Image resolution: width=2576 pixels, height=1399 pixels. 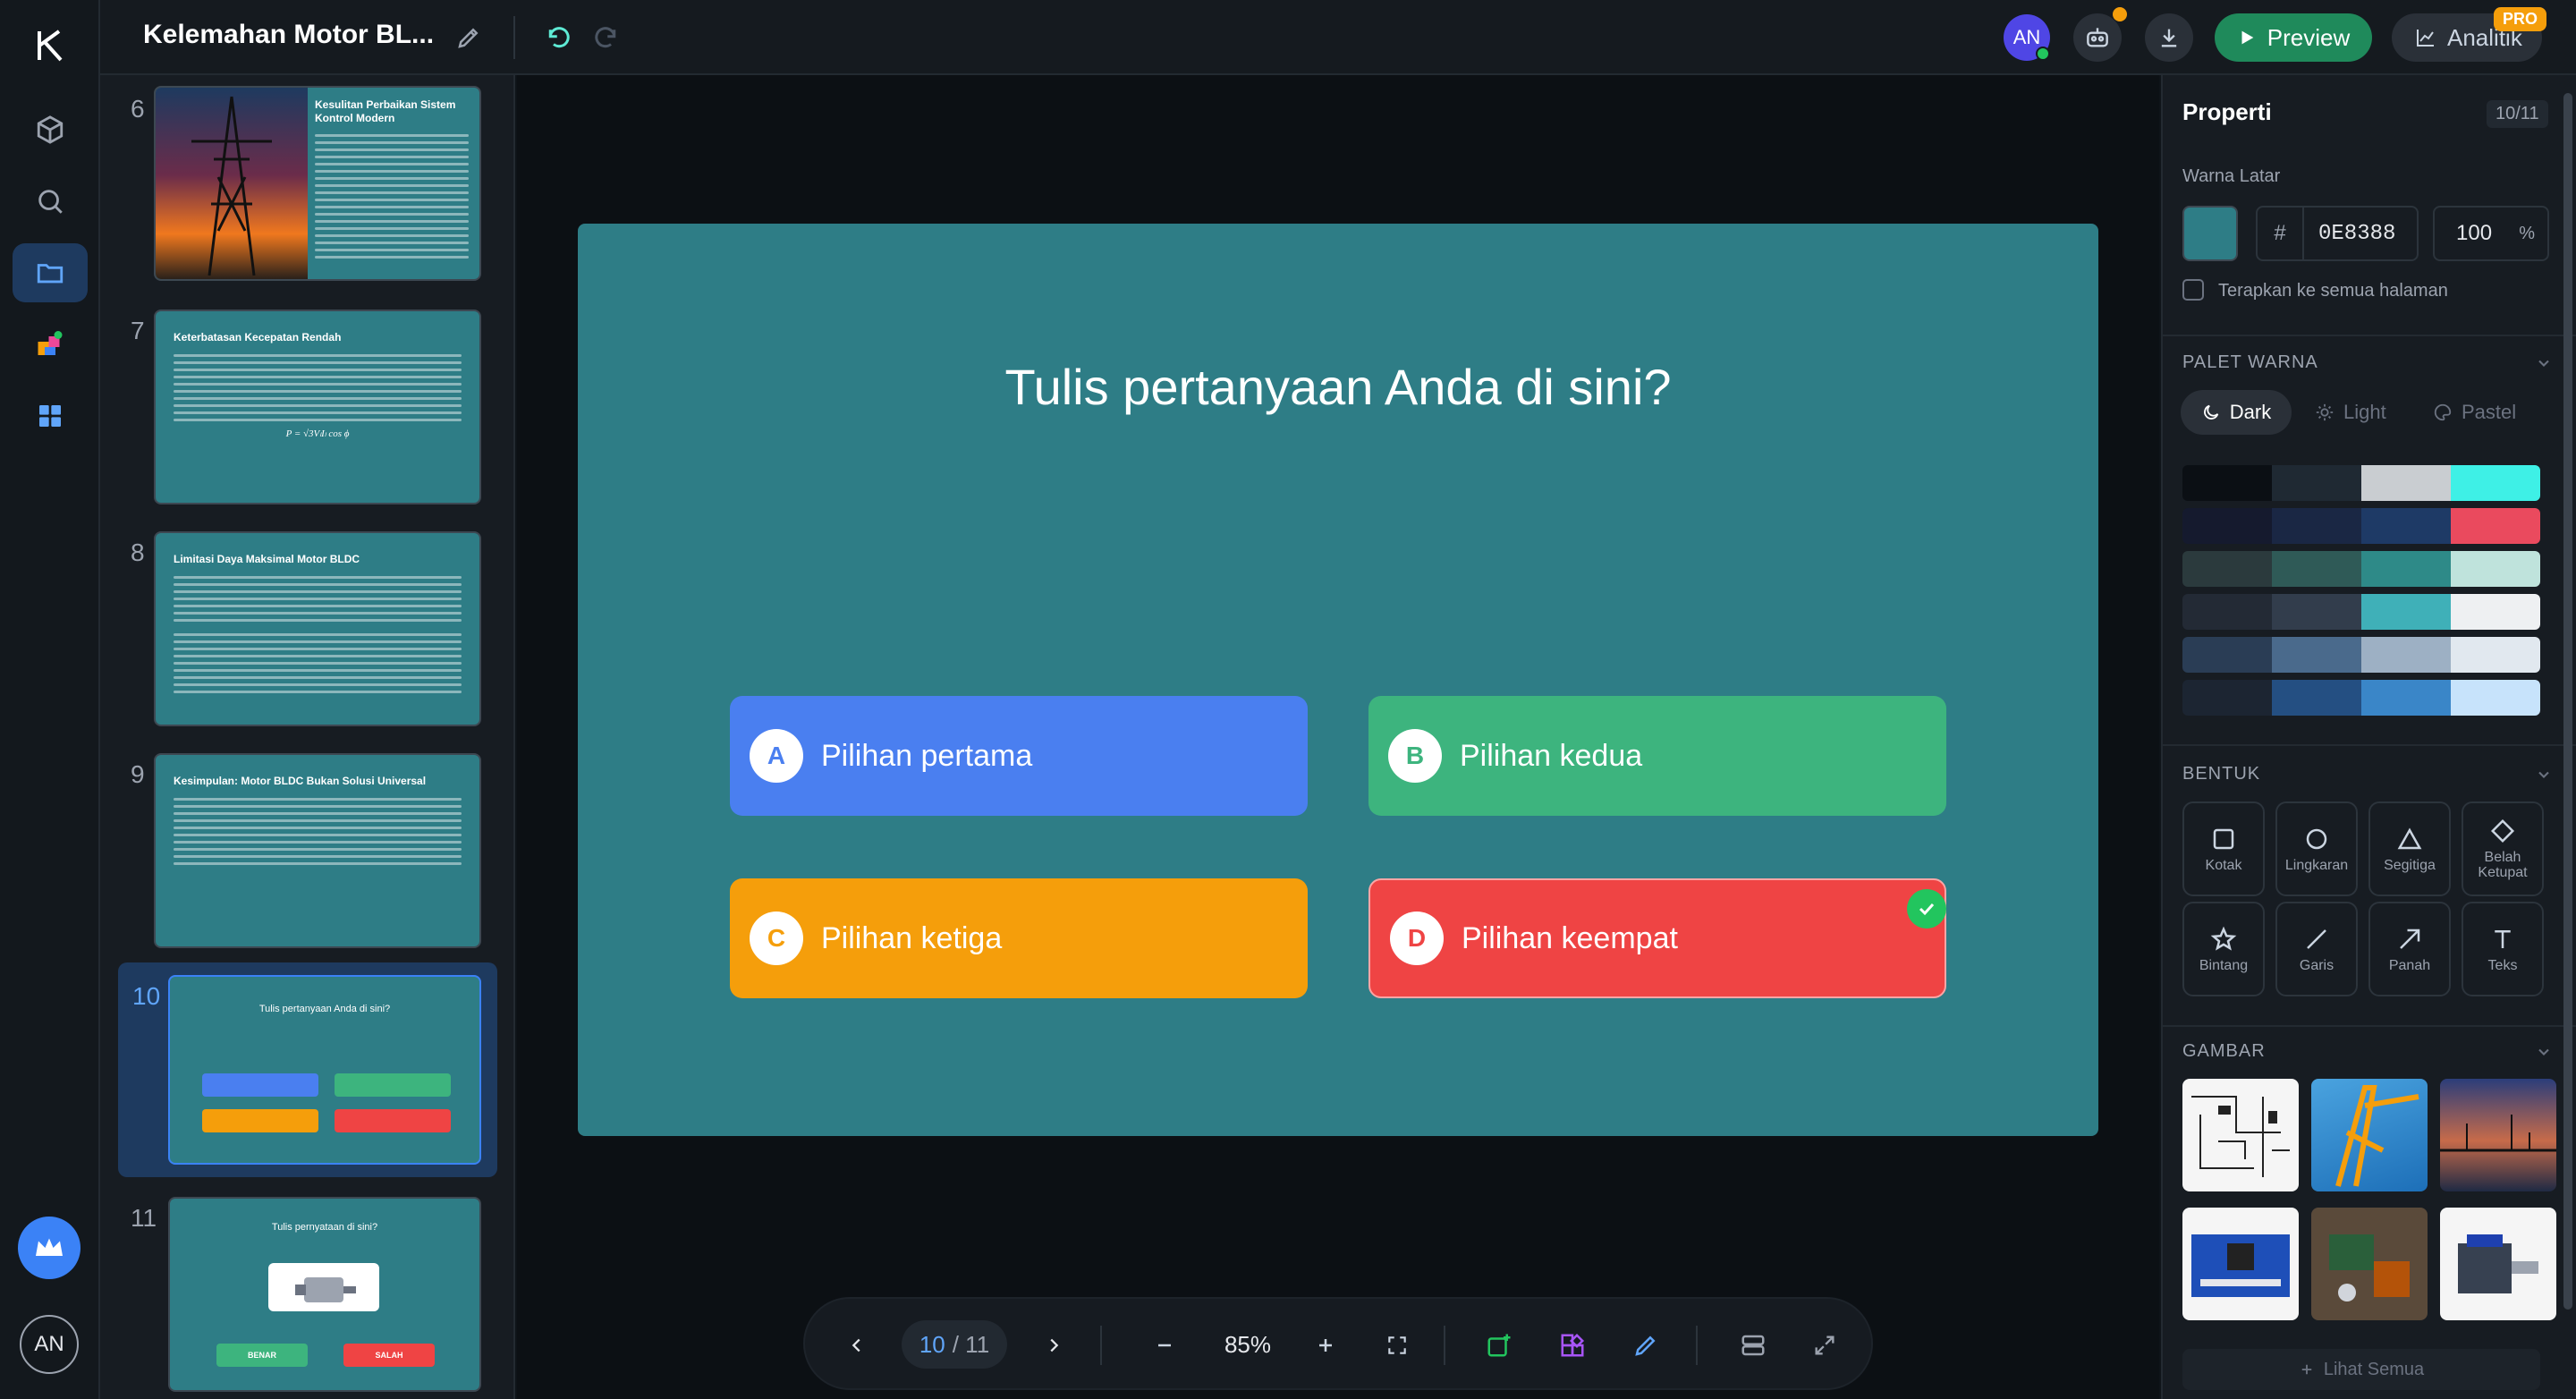 What do you see at coordinates (1019, 938) in the screenshot?
I see `option-c: C Pilihan ketiga` at bounding box center [1019, 938].